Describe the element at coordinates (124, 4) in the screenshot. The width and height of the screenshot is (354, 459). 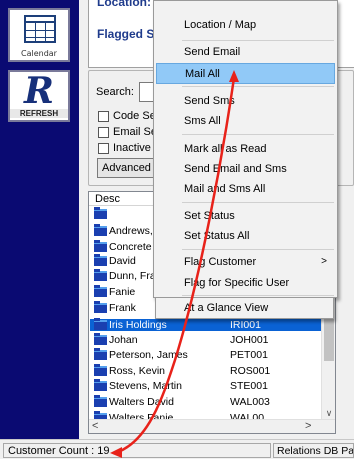
I see `location-label: Location:` at that location.